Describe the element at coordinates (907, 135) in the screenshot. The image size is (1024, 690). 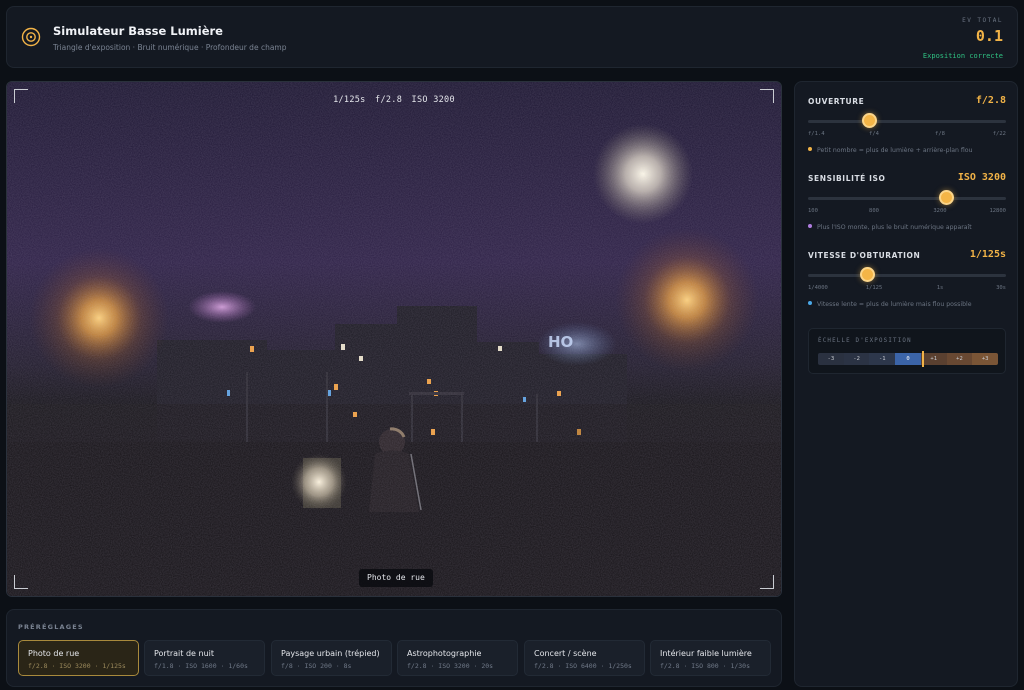
I see `aperture-ticks: f/1.4 f/4 f/8 f/22` at that location.